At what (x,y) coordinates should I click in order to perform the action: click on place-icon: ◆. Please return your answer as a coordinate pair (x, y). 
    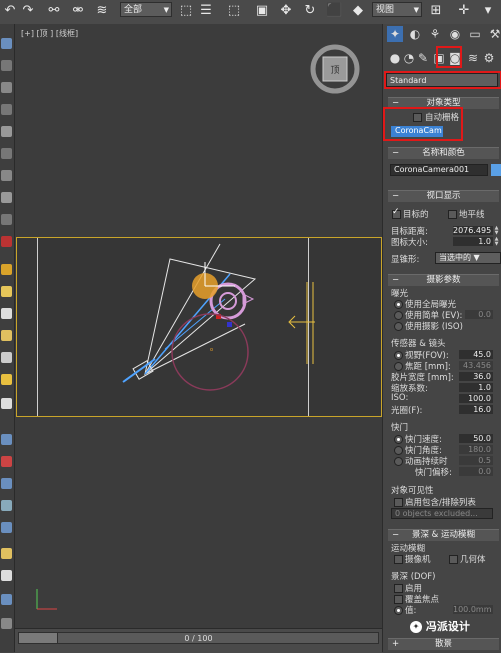
    Looking at the image, I should click on (358, 11).